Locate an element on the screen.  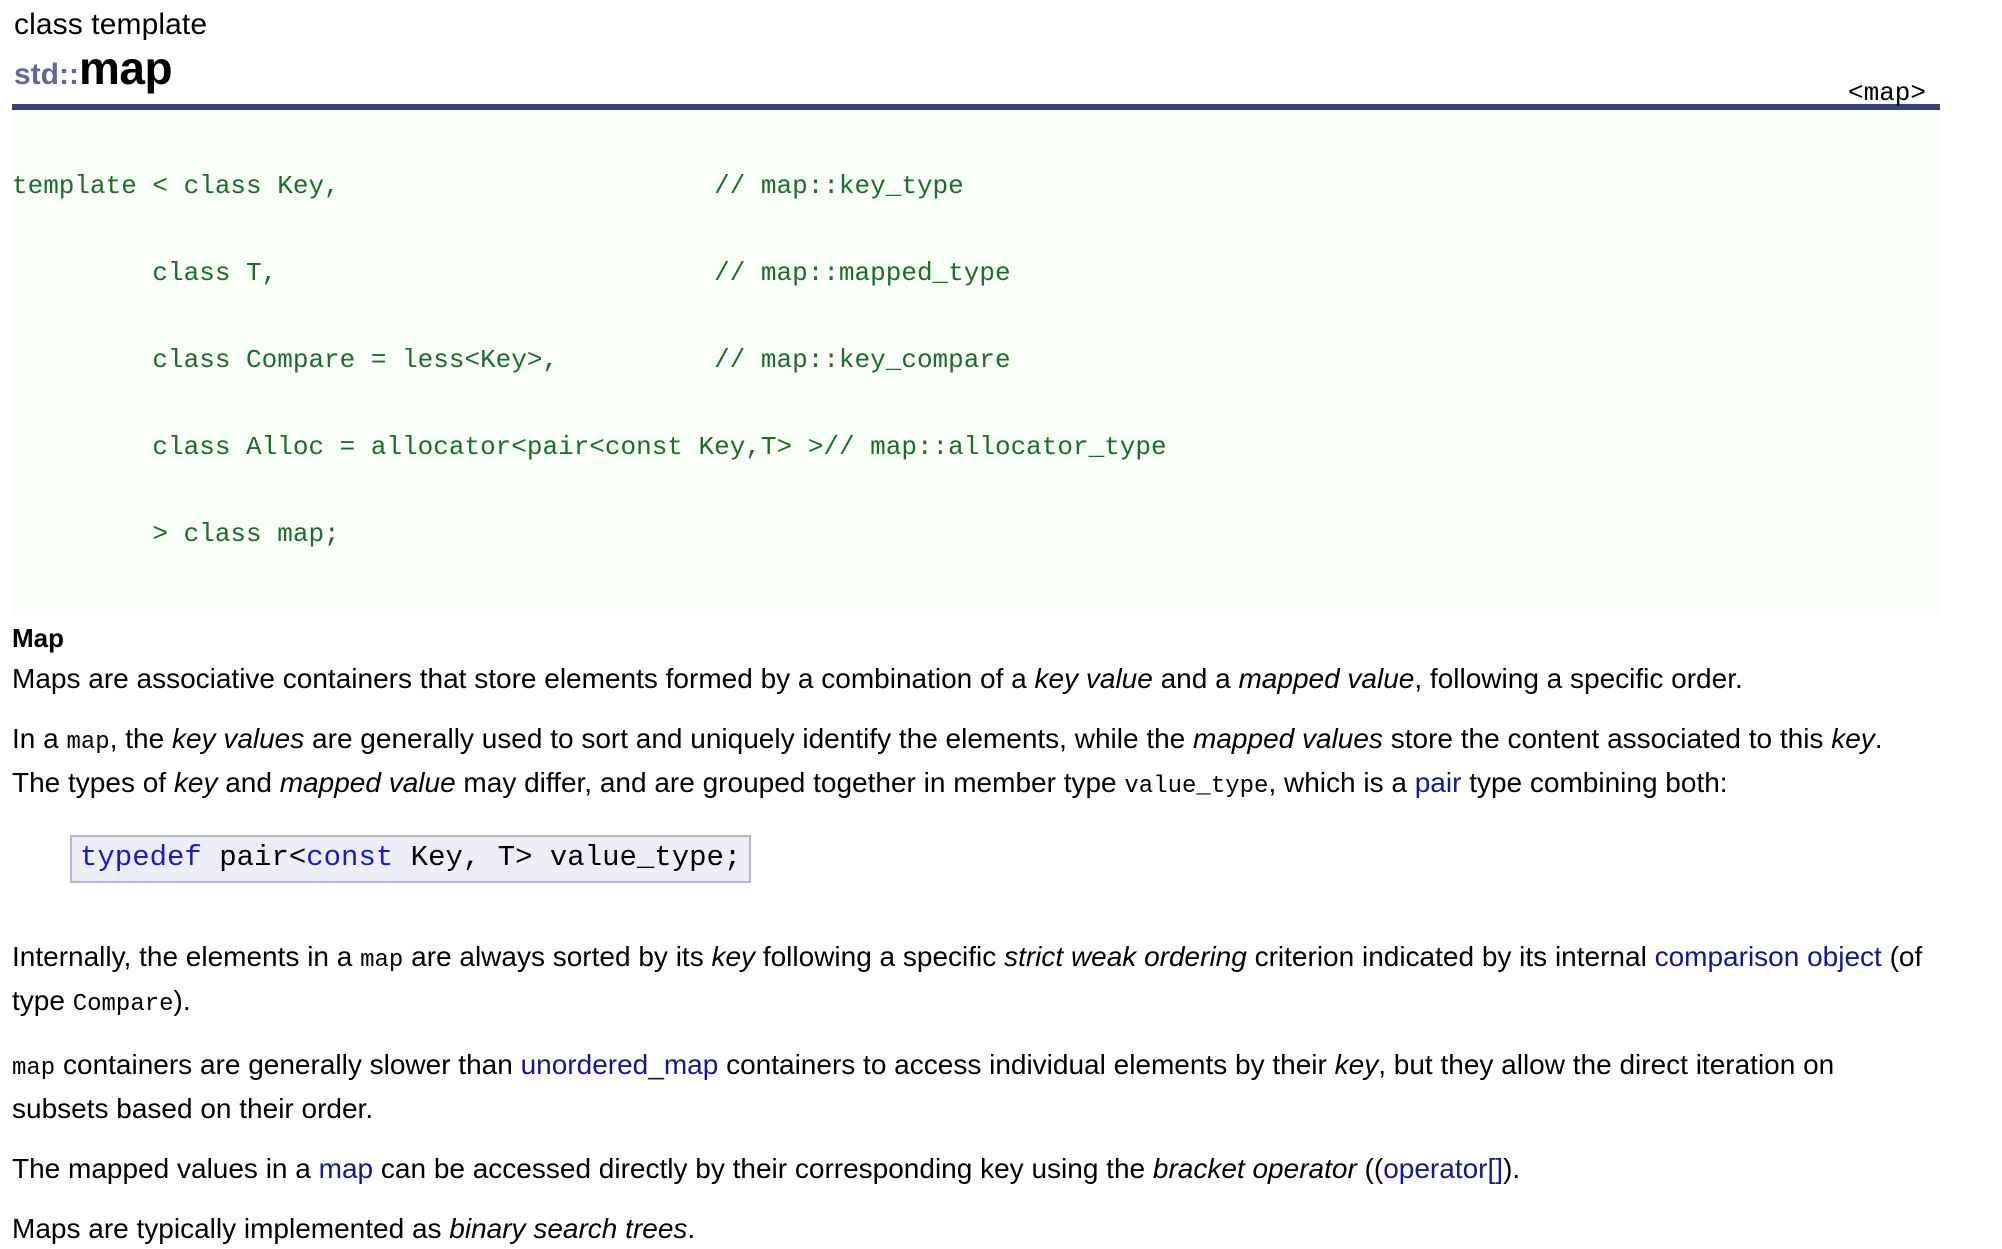
text-fragment: Maps are typically implemented as is located at coordinates (231, 1228).